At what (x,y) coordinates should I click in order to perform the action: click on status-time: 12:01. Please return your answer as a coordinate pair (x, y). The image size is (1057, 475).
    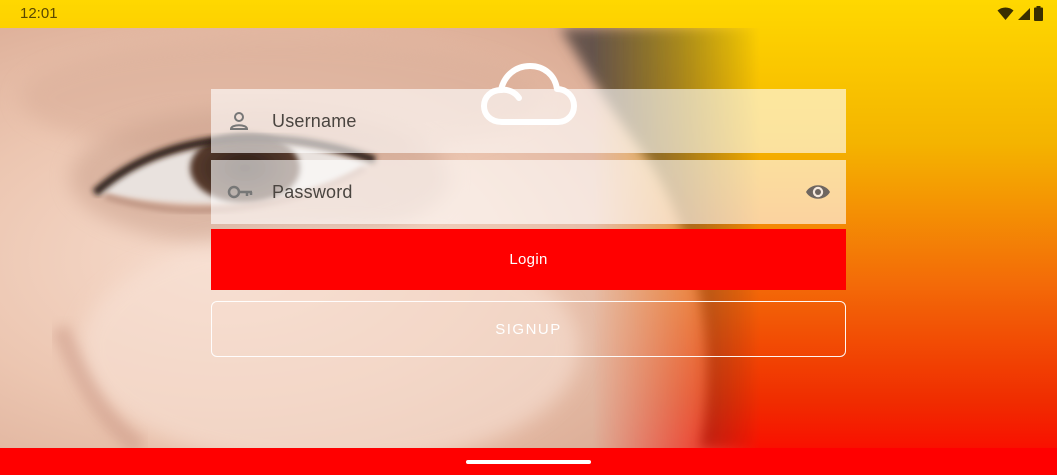
    Looking at the image, I should click on (39, 13).